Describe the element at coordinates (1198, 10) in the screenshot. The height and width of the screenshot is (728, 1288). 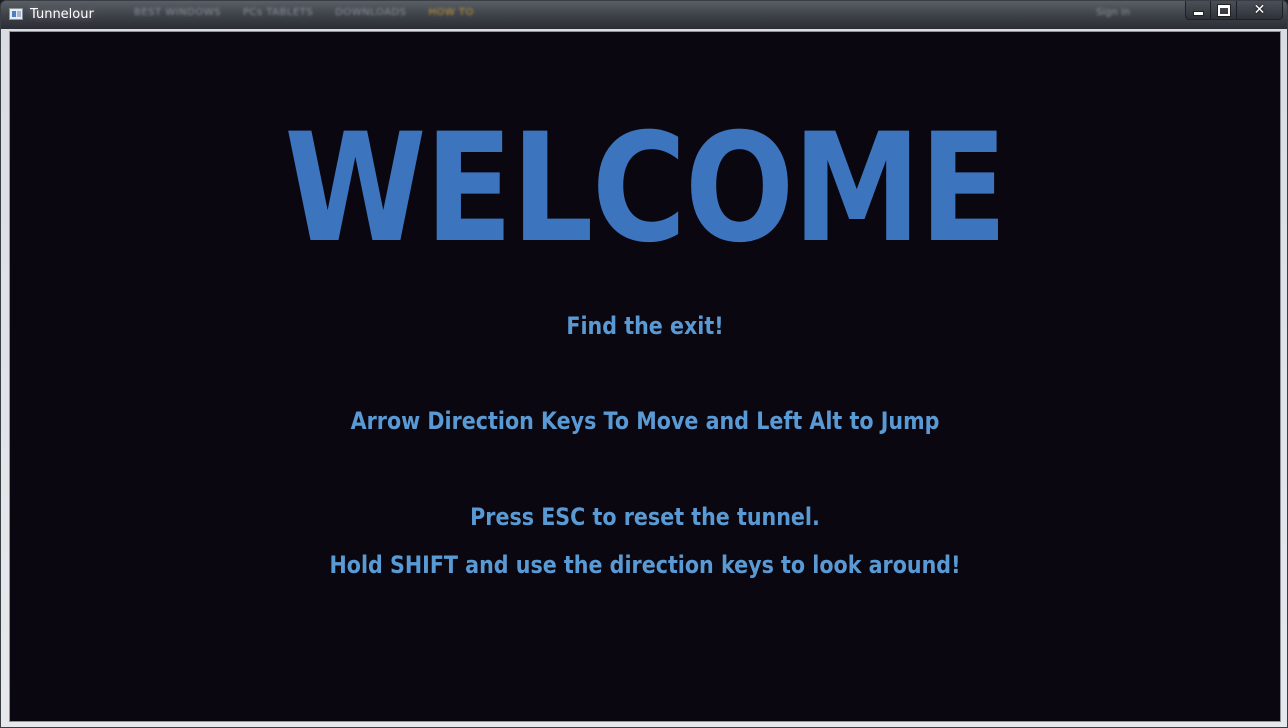
I see `minimize-button` at that location.